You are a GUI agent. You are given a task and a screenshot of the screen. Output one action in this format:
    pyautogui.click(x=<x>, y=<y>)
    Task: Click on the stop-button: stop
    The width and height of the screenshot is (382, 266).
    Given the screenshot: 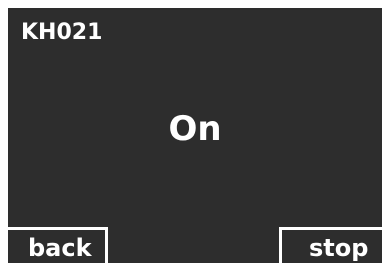 What is the action you would take?
    pyautogui.click(x=330, y=245)
    